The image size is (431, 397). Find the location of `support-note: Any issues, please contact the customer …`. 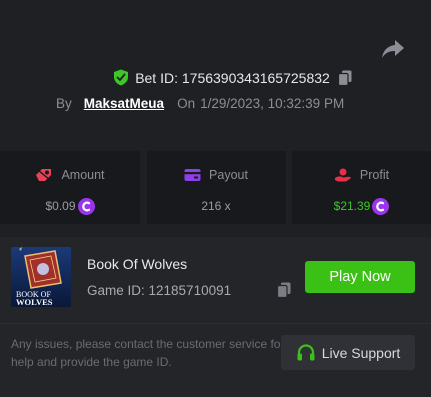

support-note: Any issues, please contact the customer … is located at coordinates (148, 353).